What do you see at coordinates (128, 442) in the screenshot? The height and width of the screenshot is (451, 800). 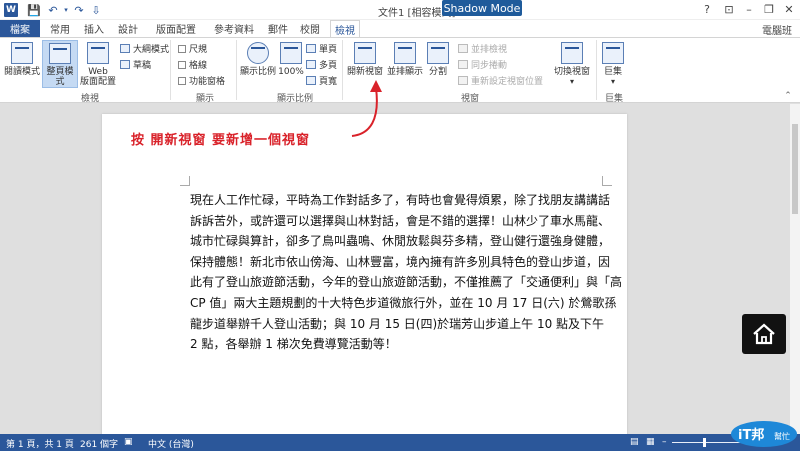 I see `proofing-icon: ▣` at bounding box center [128, 442].